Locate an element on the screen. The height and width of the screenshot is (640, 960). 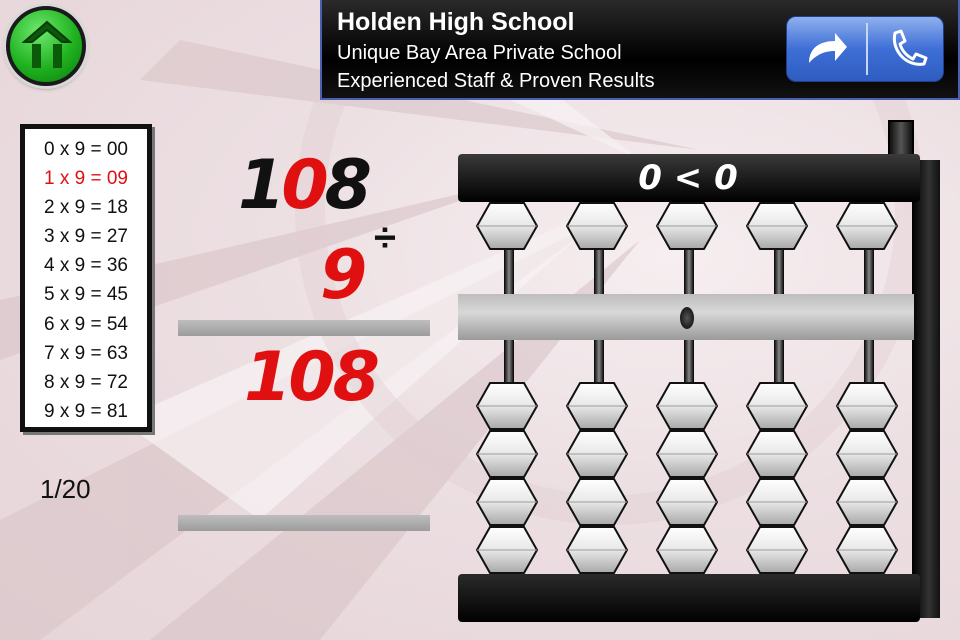
question-progress: 1/20 is located at coordinates (65, 489).